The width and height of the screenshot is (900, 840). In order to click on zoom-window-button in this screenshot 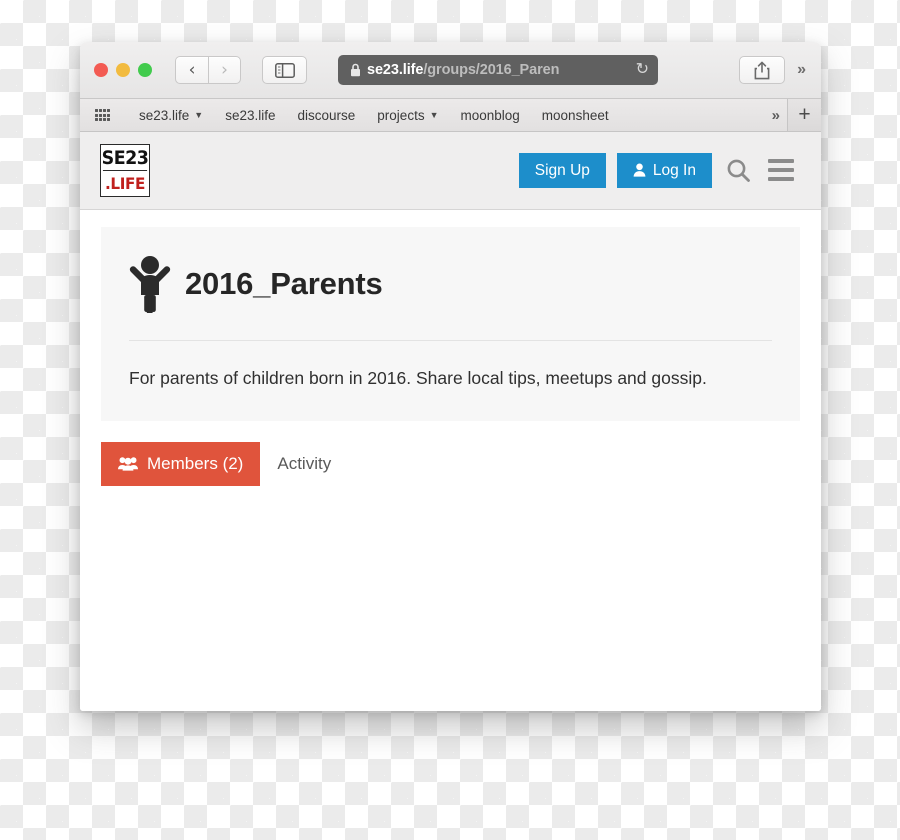, I will do `click(145, 70)`.